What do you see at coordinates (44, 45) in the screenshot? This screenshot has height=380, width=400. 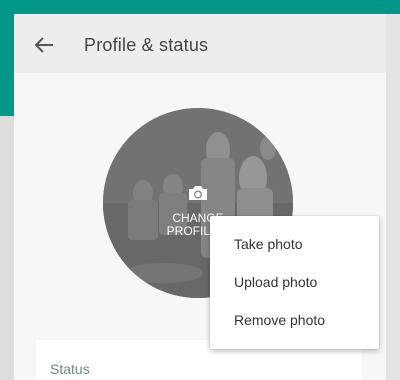 I see `back-arrow-icon` at bounding box center [44, 45].